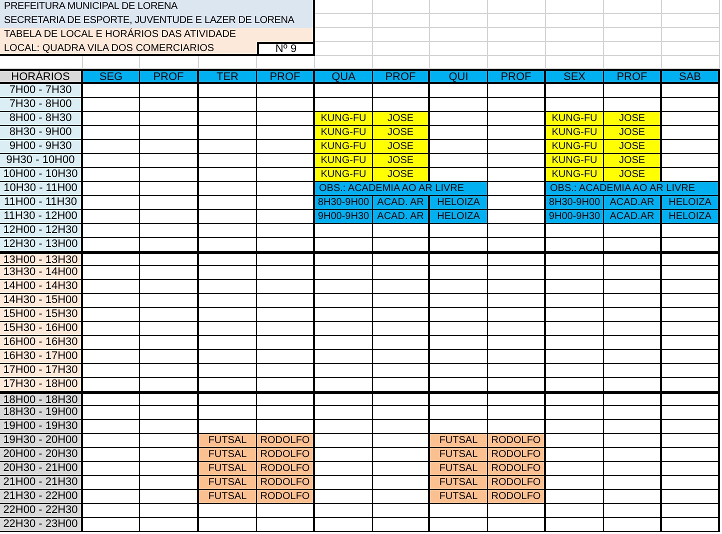 This screenshot has width=722, height=534. What do you see at coordinates (41, 147) in the screenshot?
I see `time-cell: 9H00 - 9H30` at bounding box center [41, 147].